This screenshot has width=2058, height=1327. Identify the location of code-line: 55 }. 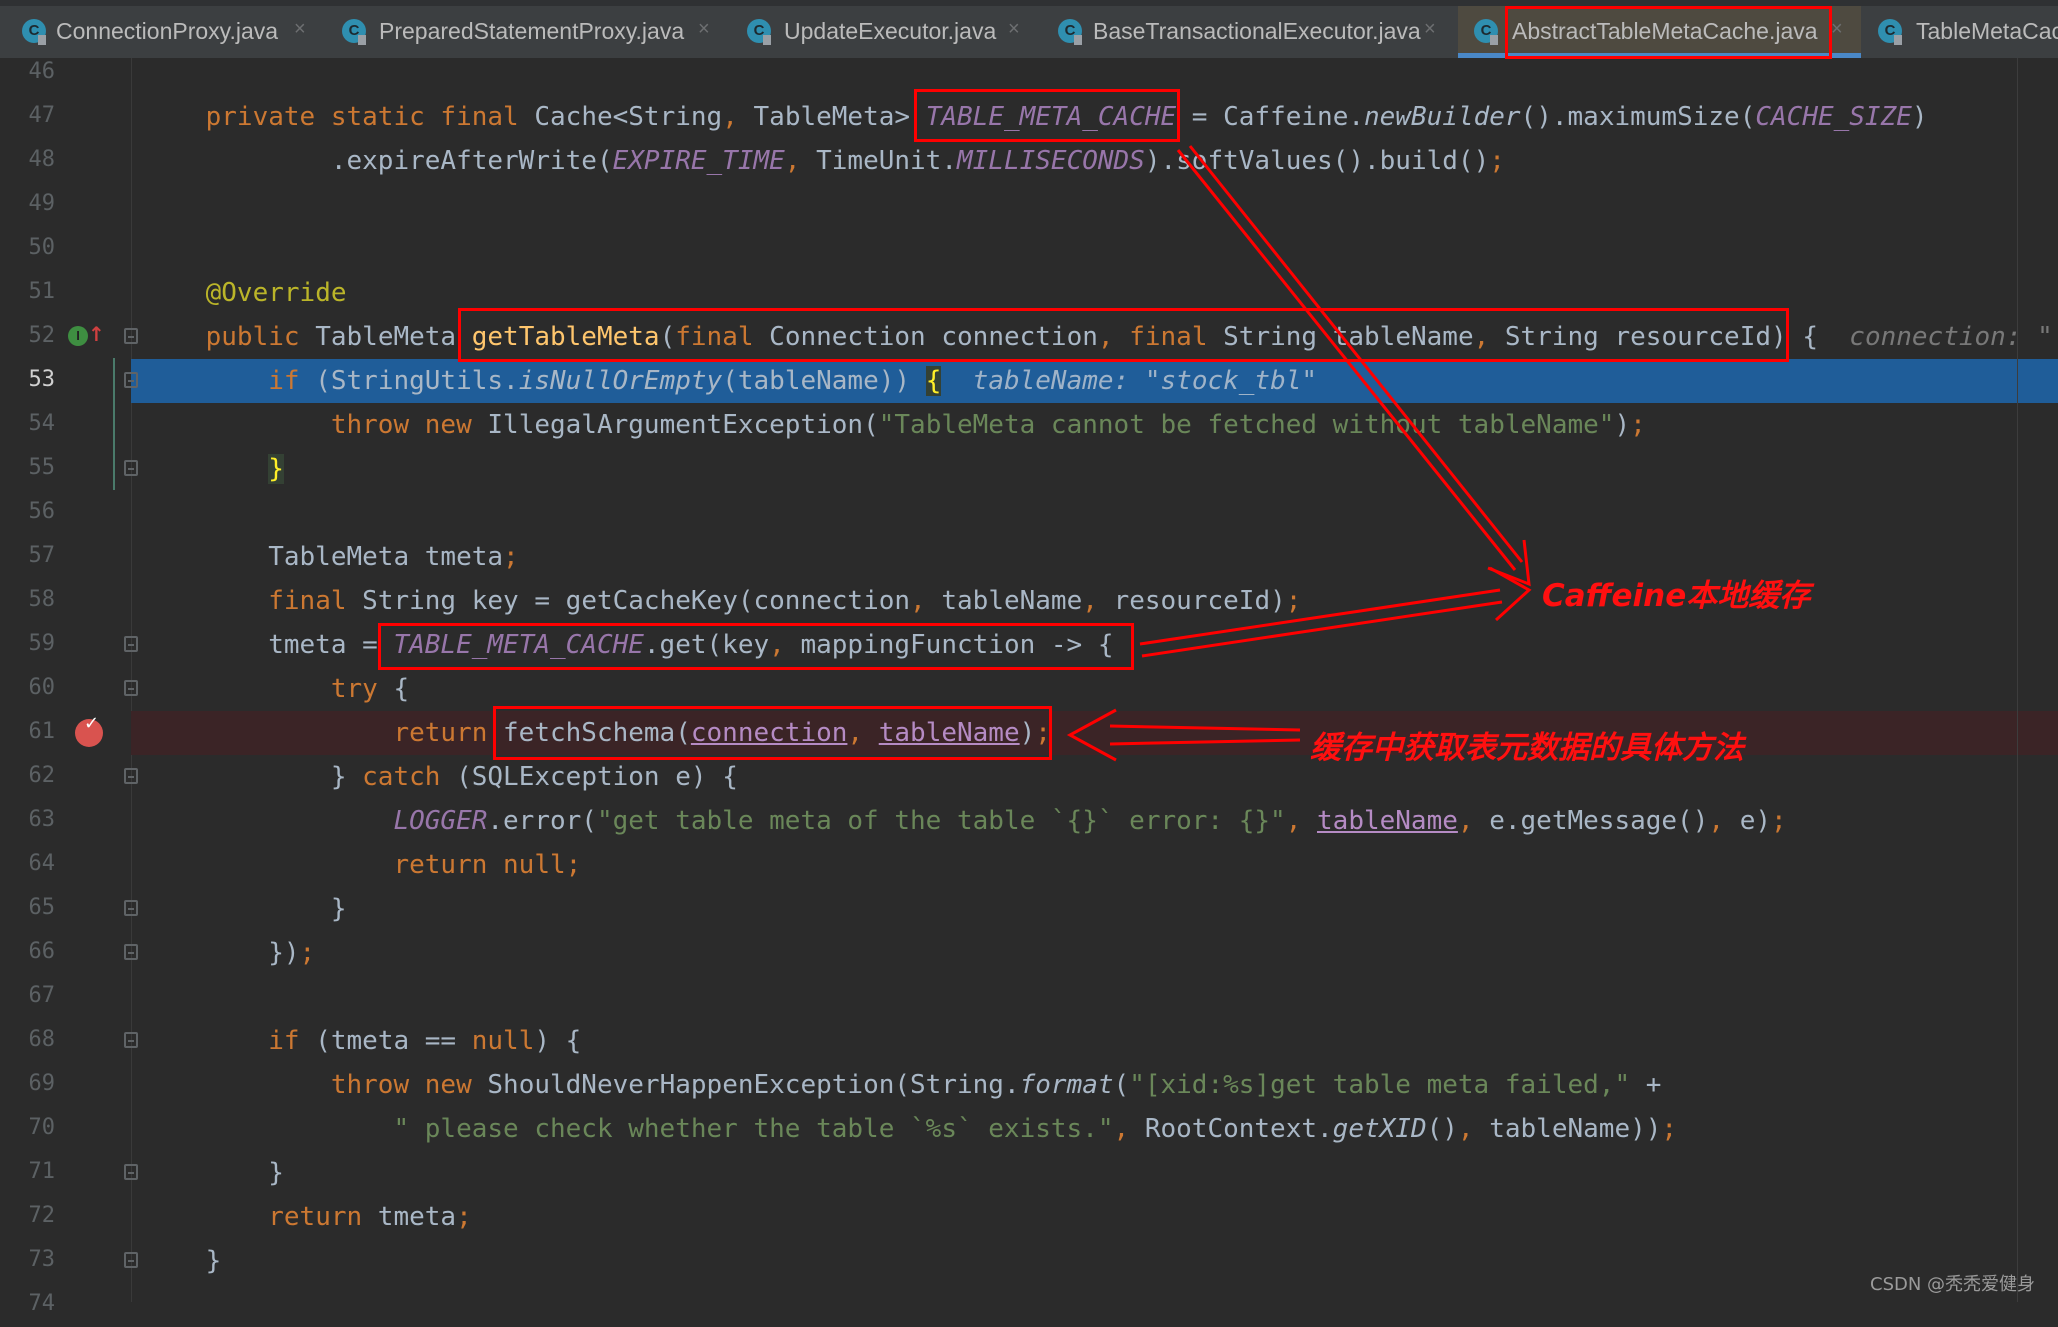
(1029, 469).